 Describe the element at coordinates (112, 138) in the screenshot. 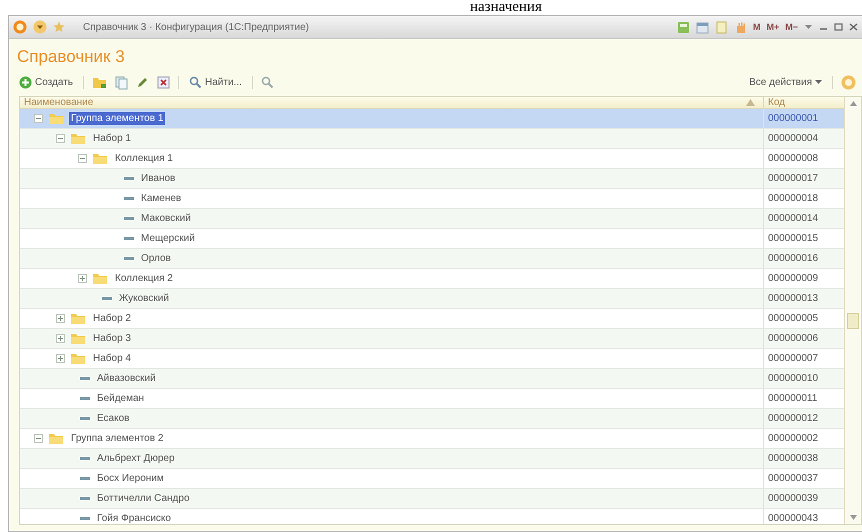

I see `group-name: Набор 1` at that location.